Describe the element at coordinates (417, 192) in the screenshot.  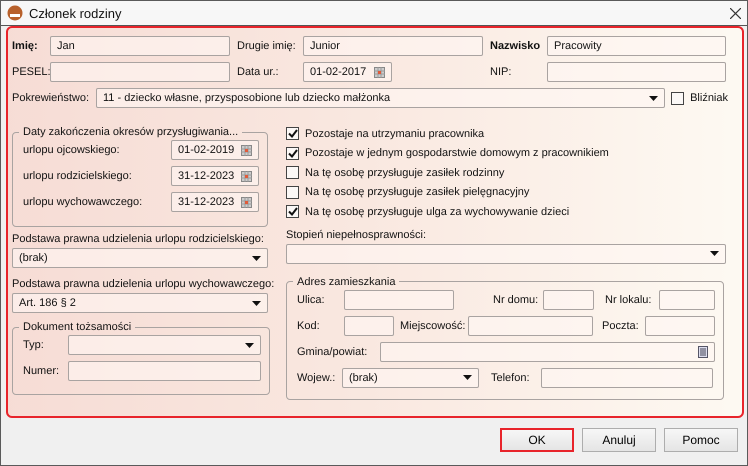
I see `checkbox-label: Na tę osobę przysługuje zasiłek pielęgnacyjny` at that location.